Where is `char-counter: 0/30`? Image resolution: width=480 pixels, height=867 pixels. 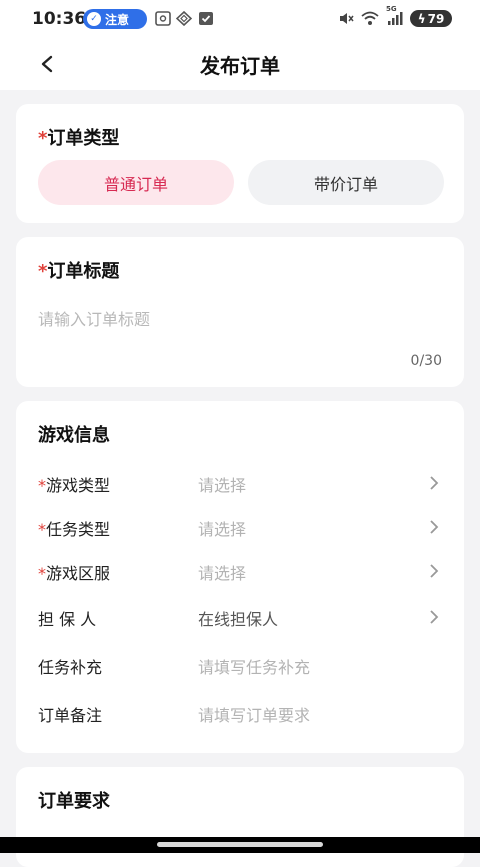 char-counter: 0/30 is located at coordinates (426, 361).